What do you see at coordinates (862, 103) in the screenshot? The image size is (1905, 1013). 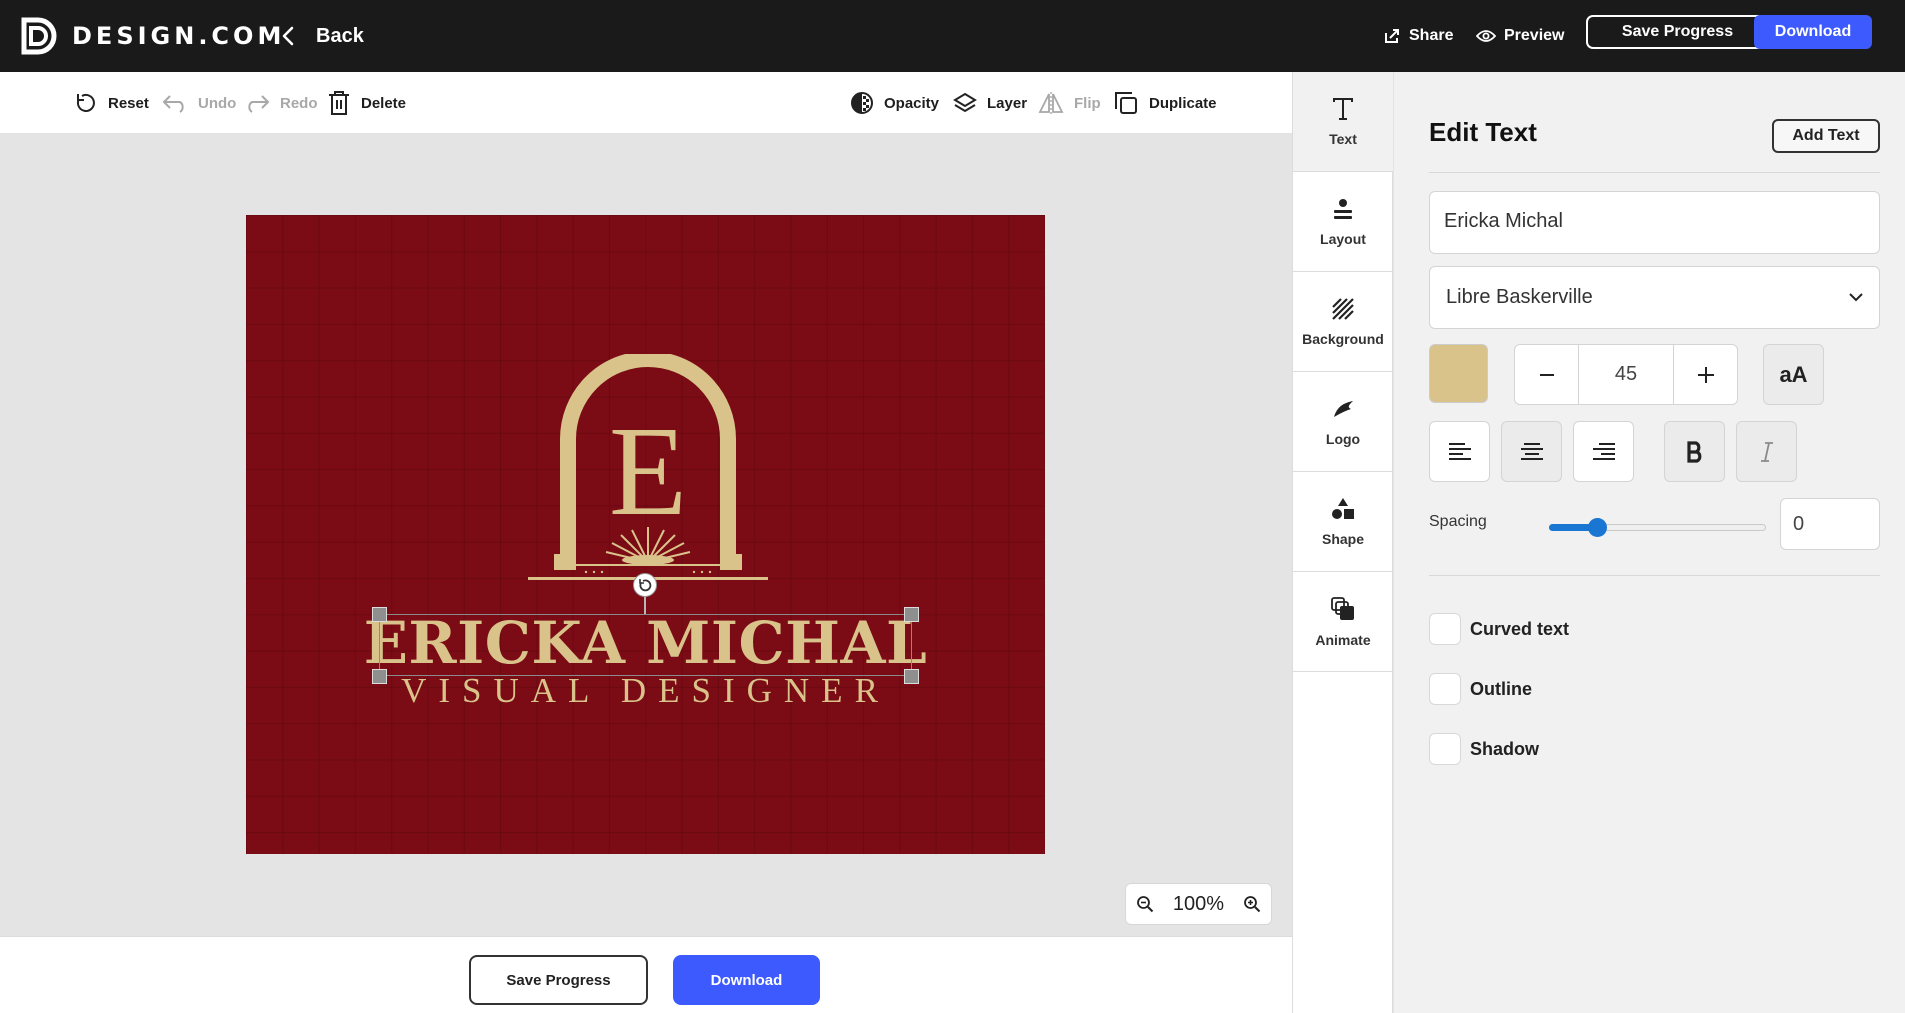 I see `opacity-icon` at bounding box center [862, 103].